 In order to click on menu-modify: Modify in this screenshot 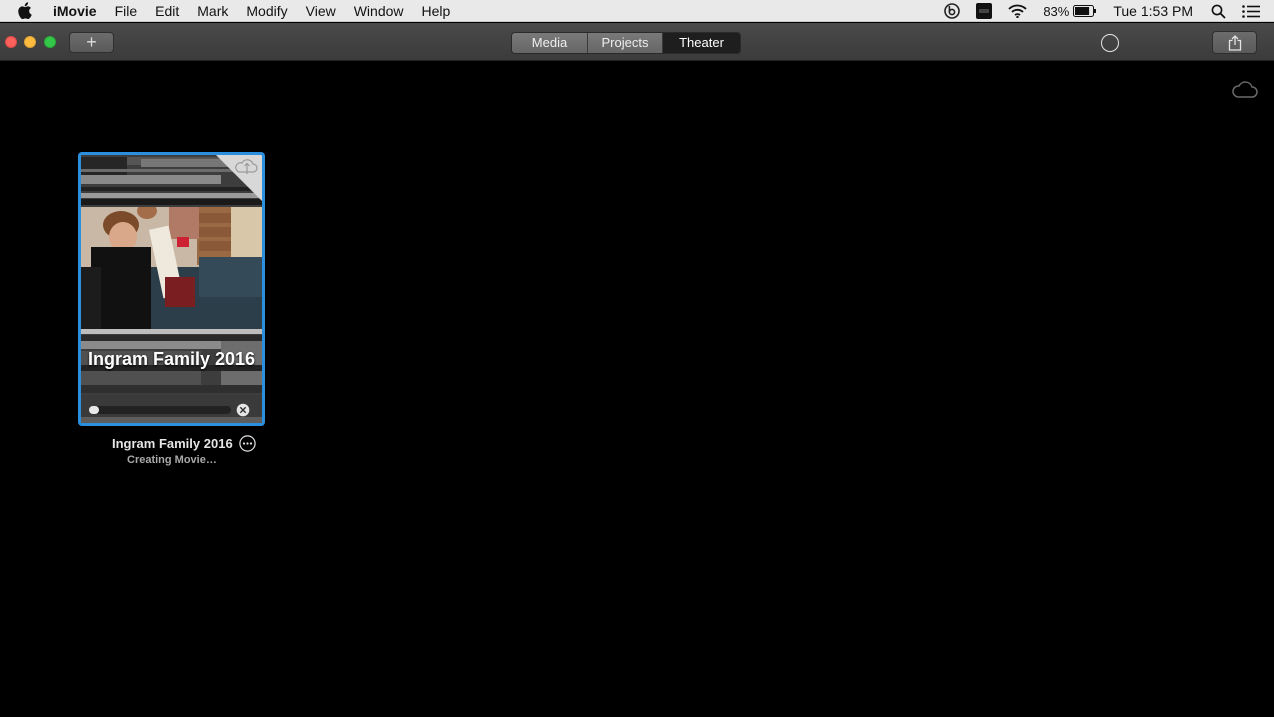, I will do `click(266, 11)`.